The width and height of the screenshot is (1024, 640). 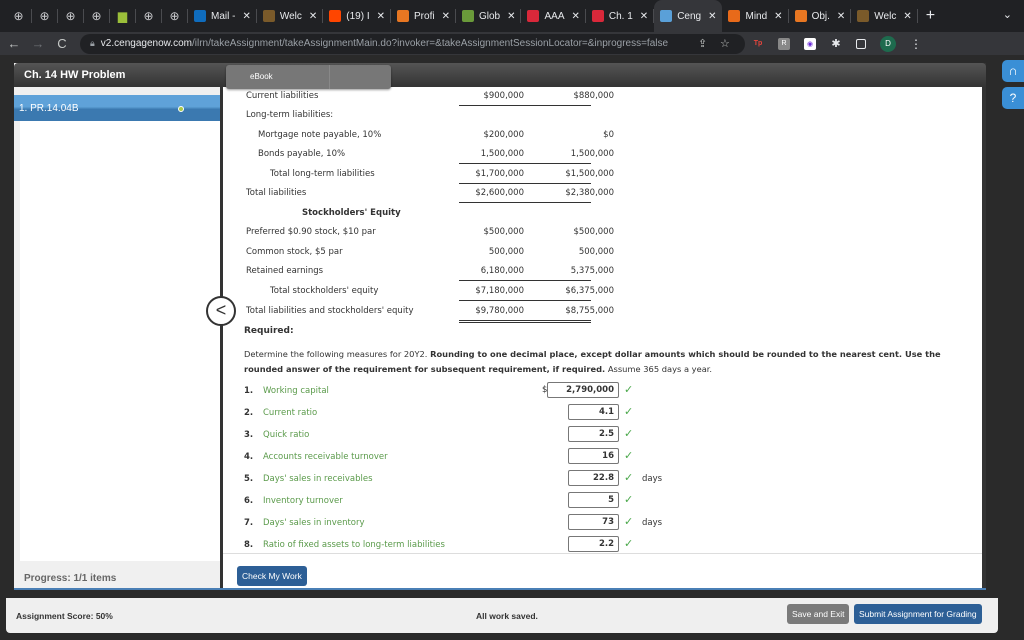 I want to click on question-row: 2. Current ratio 4.1 ✓, so click(x=594, y=413).